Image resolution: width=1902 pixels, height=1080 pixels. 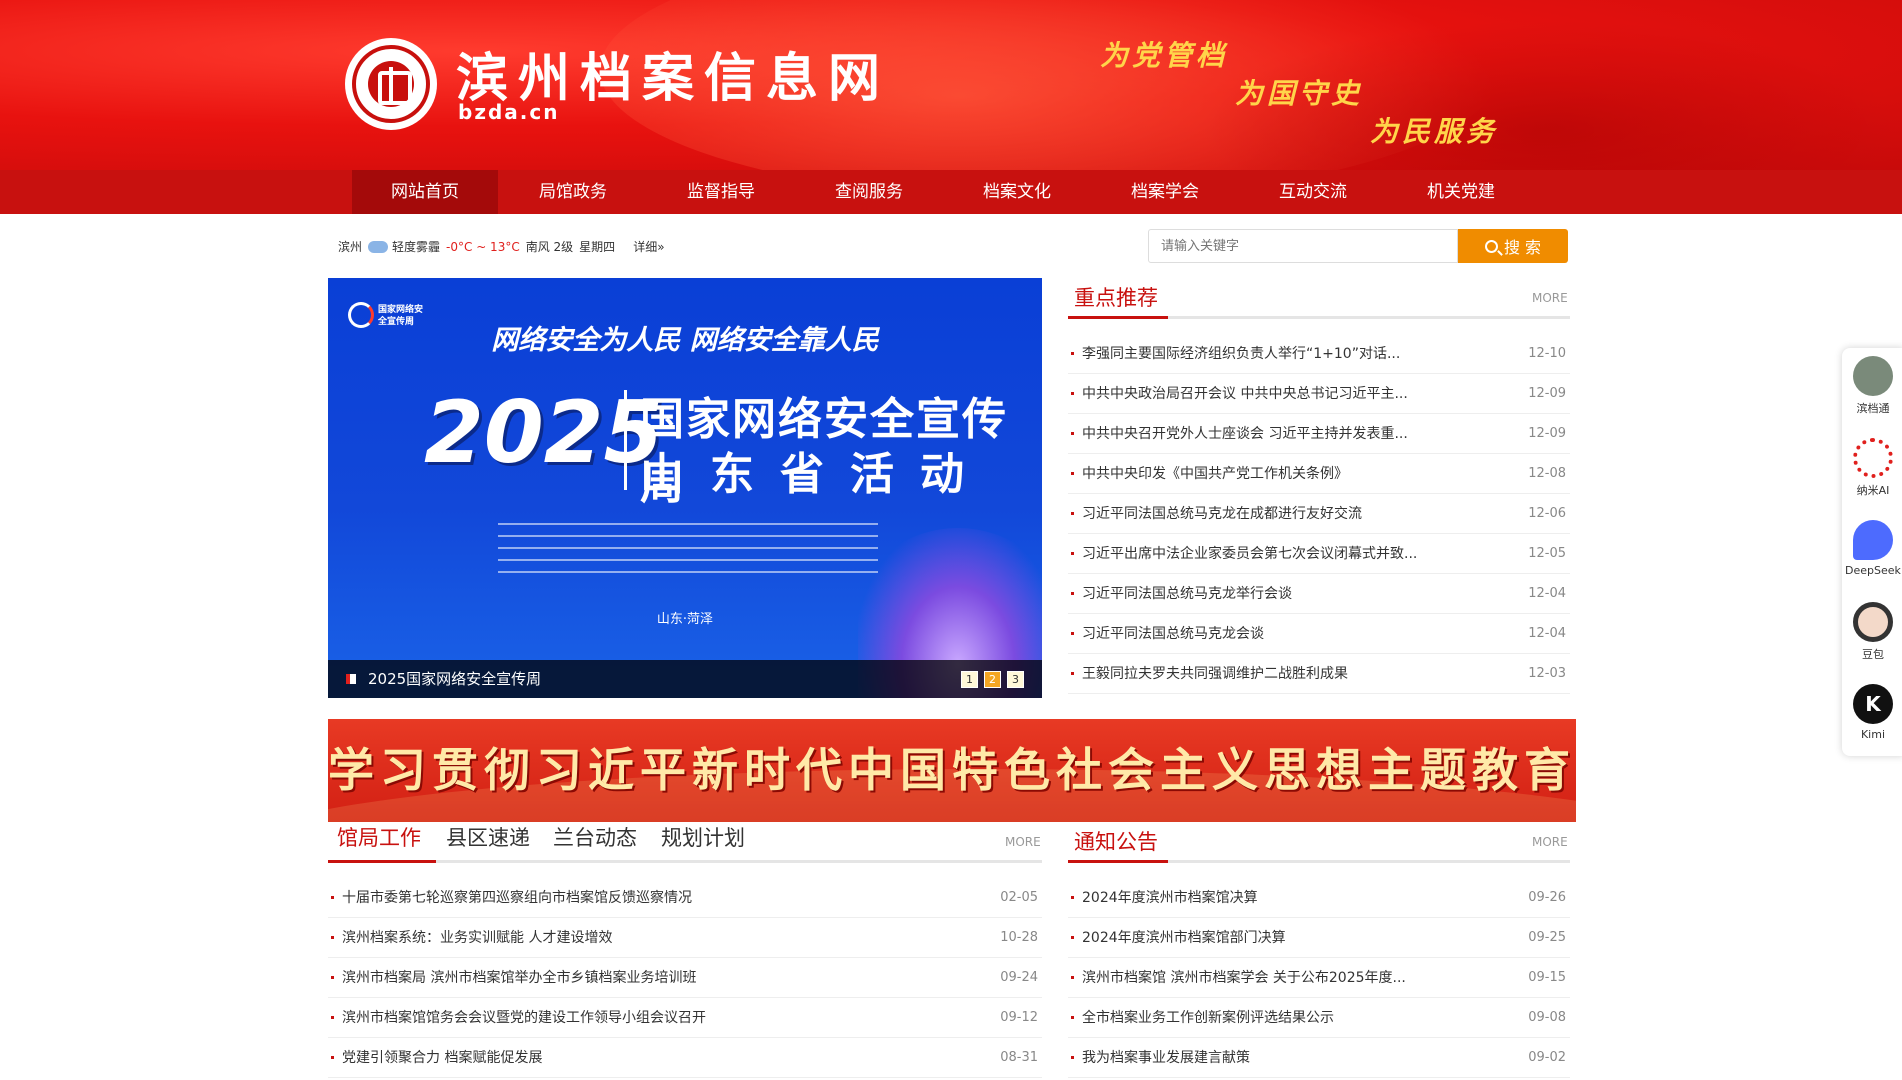 I want to click on news-item: 全市档案业务工作创新案例评选结果公示 09-08, so click(x=1319, y=1018).